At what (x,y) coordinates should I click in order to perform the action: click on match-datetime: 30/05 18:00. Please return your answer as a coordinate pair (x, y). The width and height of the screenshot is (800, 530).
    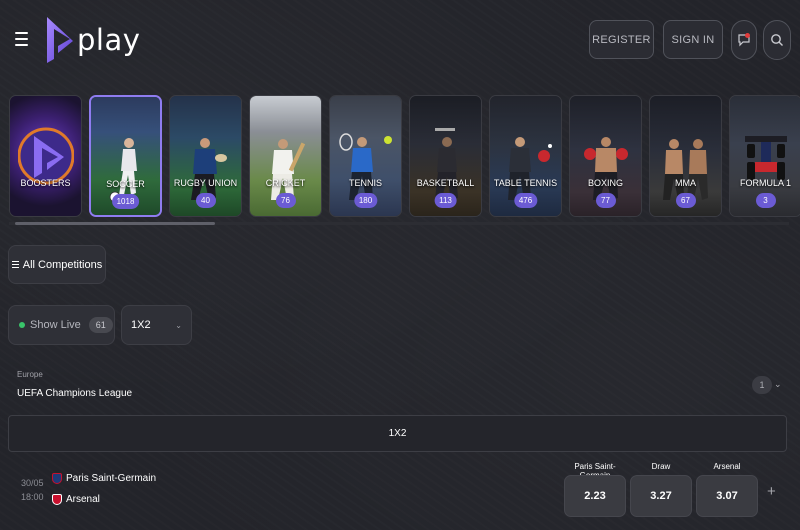
    Looking at the image, I should click on (32, 490).